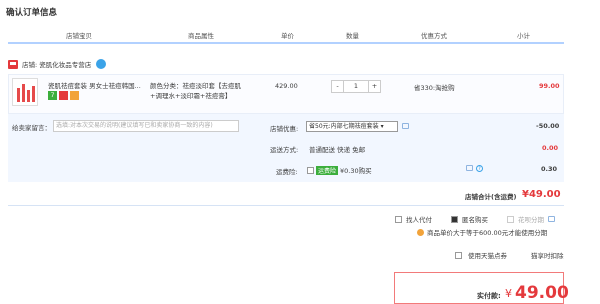  I want to click on wangwang-chat-icon, so click(101, 64).